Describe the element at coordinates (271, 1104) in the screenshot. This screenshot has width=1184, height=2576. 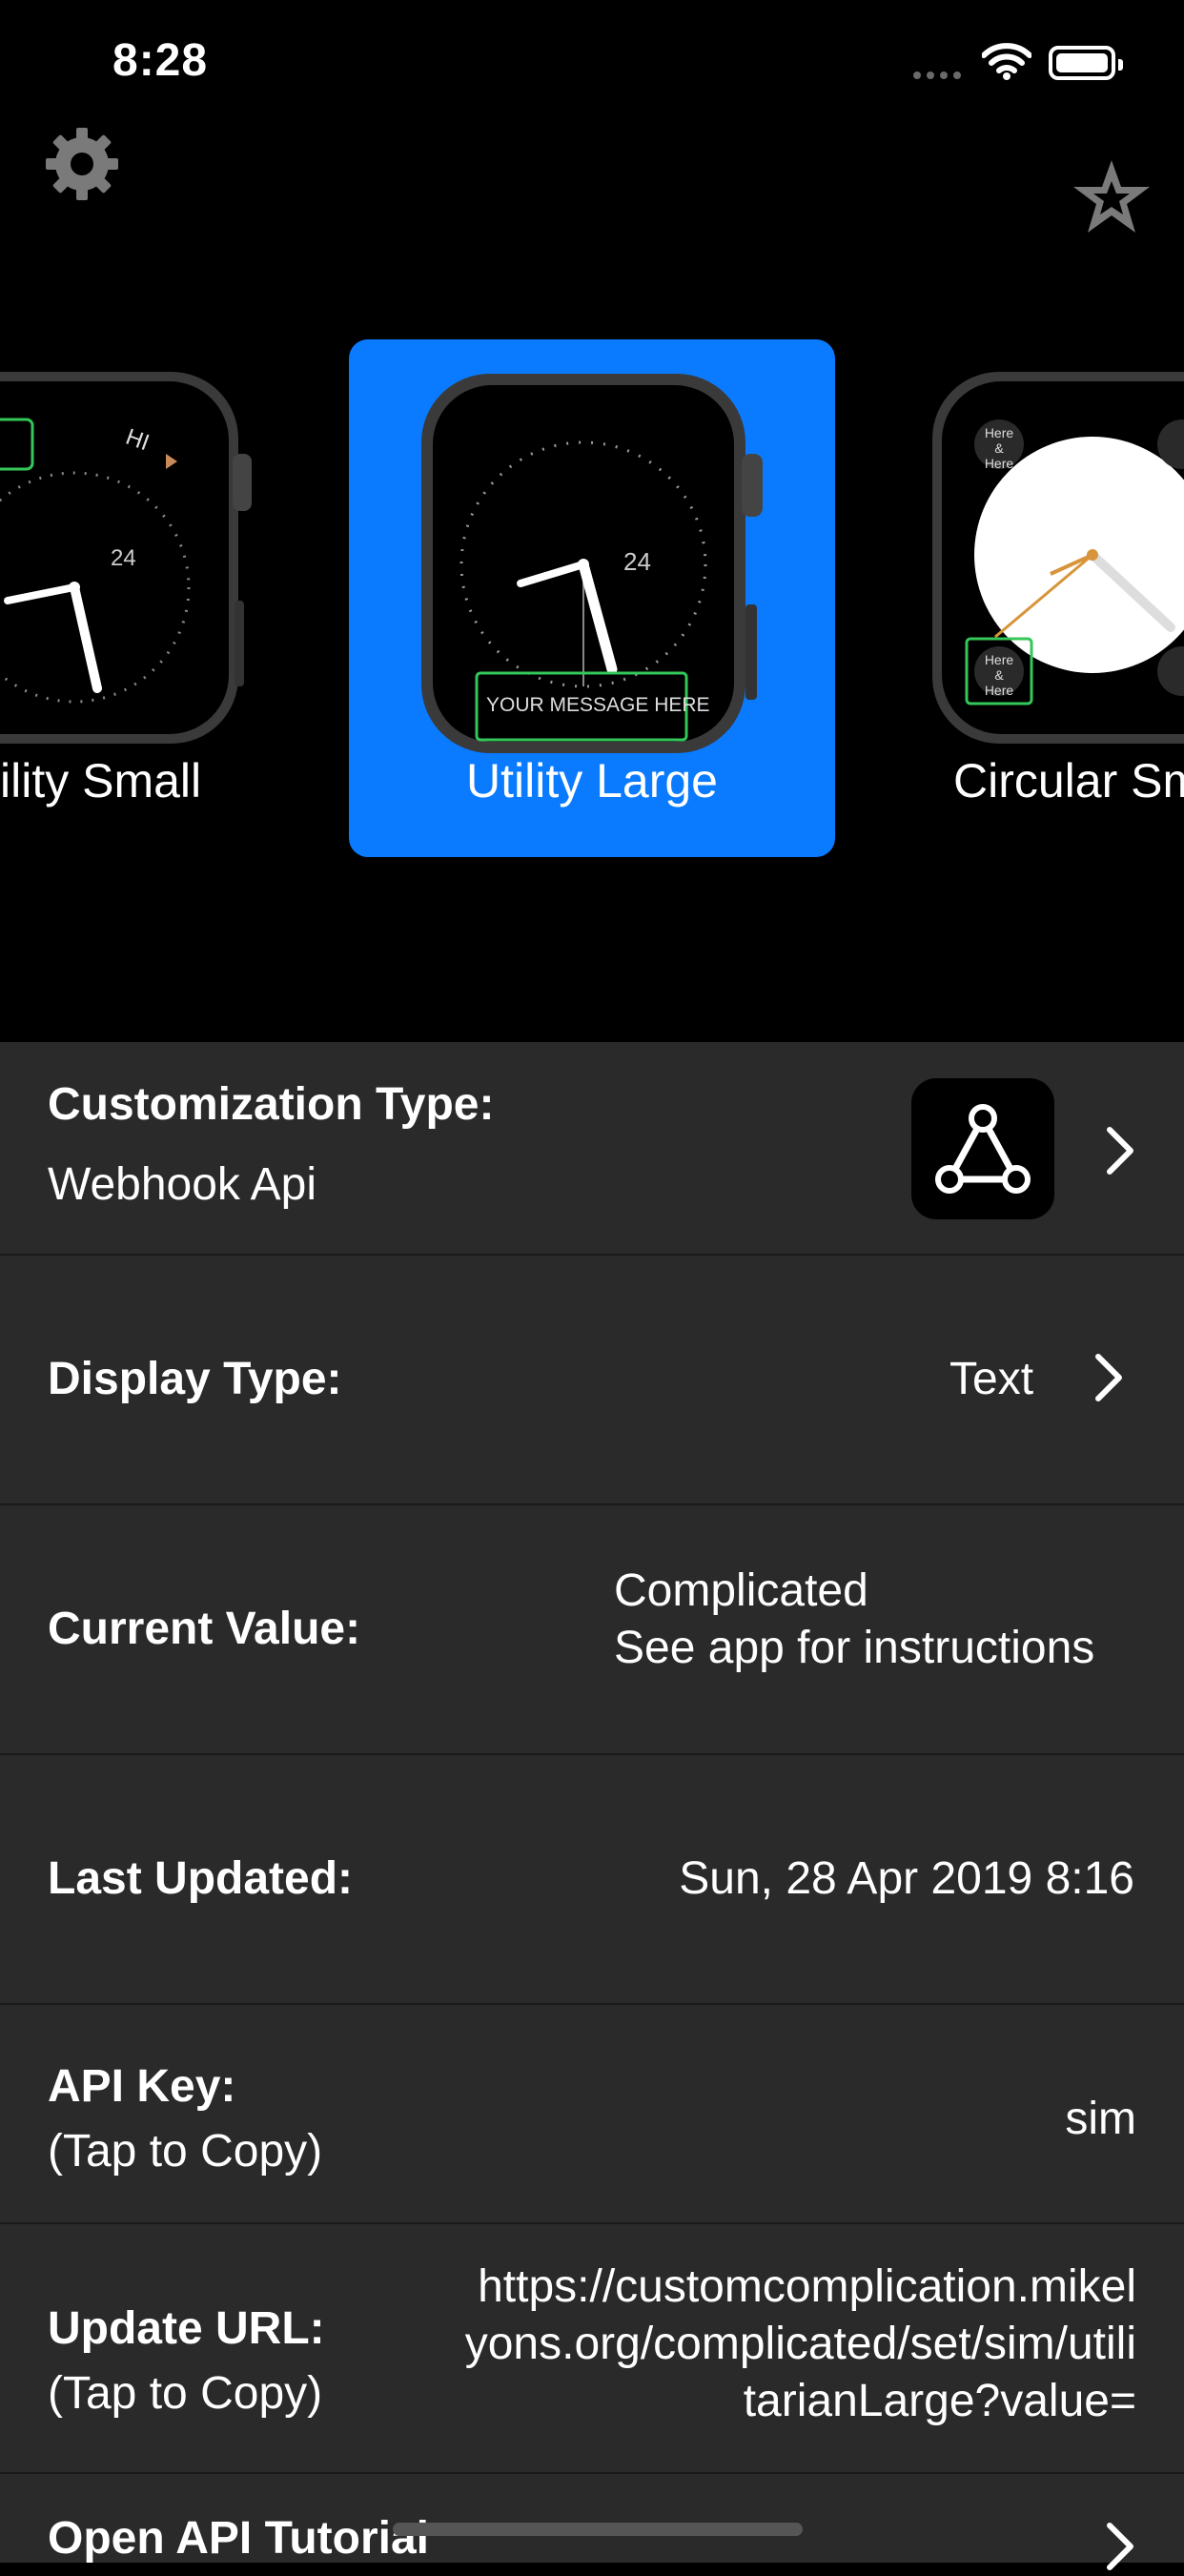
I see `customization-type-label: Customization Type:` at that location.